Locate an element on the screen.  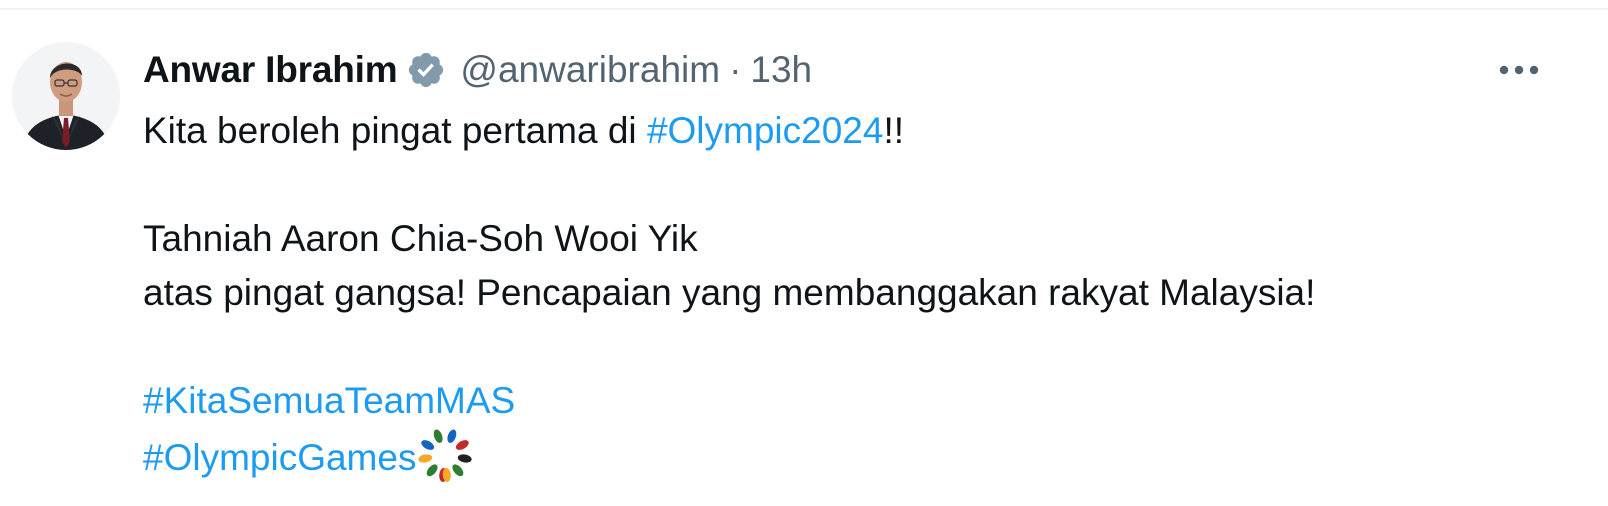
more-options-button is located at coordinates (1519, 70).